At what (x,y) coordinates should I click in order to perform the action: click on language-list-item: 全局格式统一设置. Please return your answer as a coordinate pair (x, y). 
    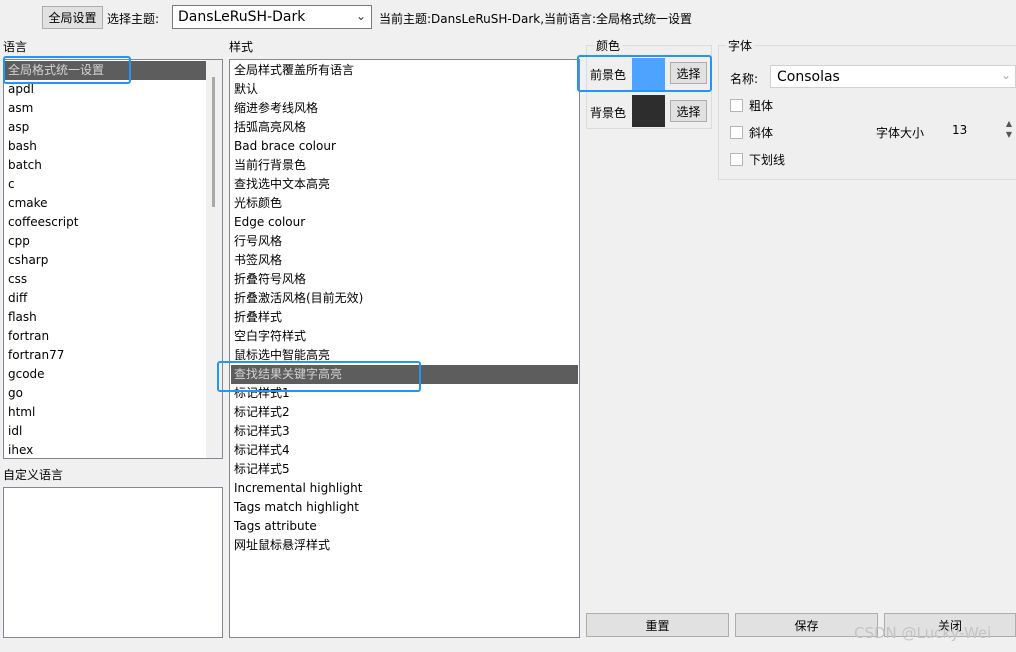
    Looking at the image, I should click on (105, 70).